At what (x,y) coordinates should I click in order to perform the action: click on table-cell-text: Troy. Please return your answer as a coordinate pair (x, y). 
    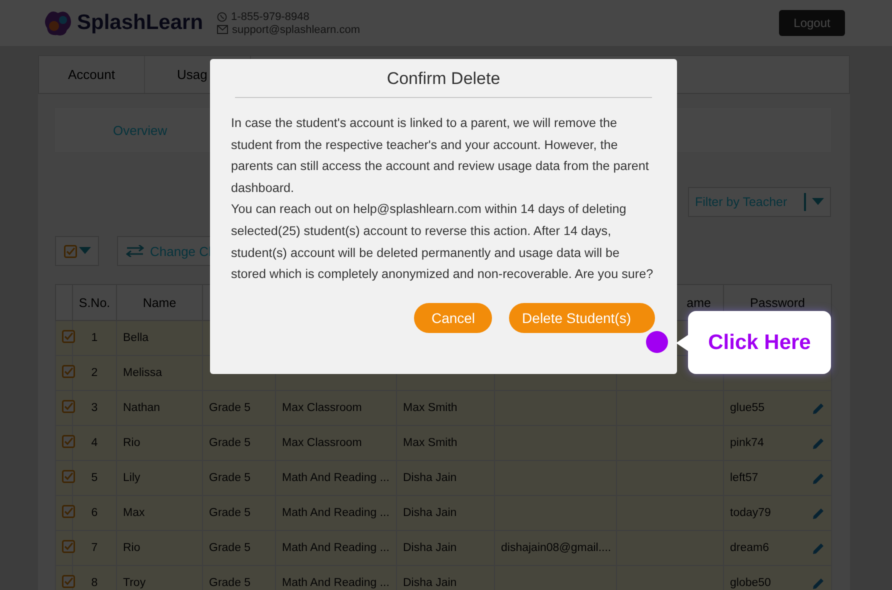
    Looking at the image, I should click on (134, 583).